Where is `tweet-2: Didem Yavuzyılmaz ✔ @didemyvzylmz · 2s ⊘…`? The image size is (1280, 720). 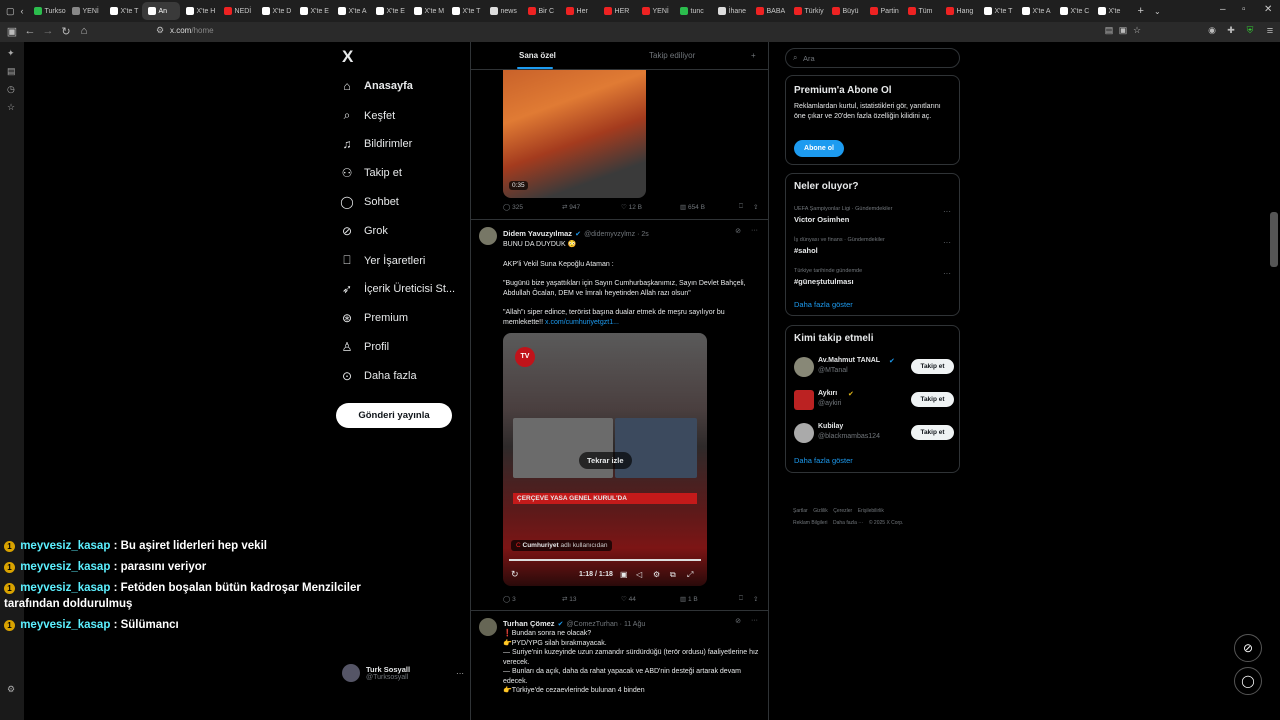
tweet-2: Didem Yavuzyılmaz ✔ @didemyvzylmz · 2s ⊘… is located at coordinates (619, 416).